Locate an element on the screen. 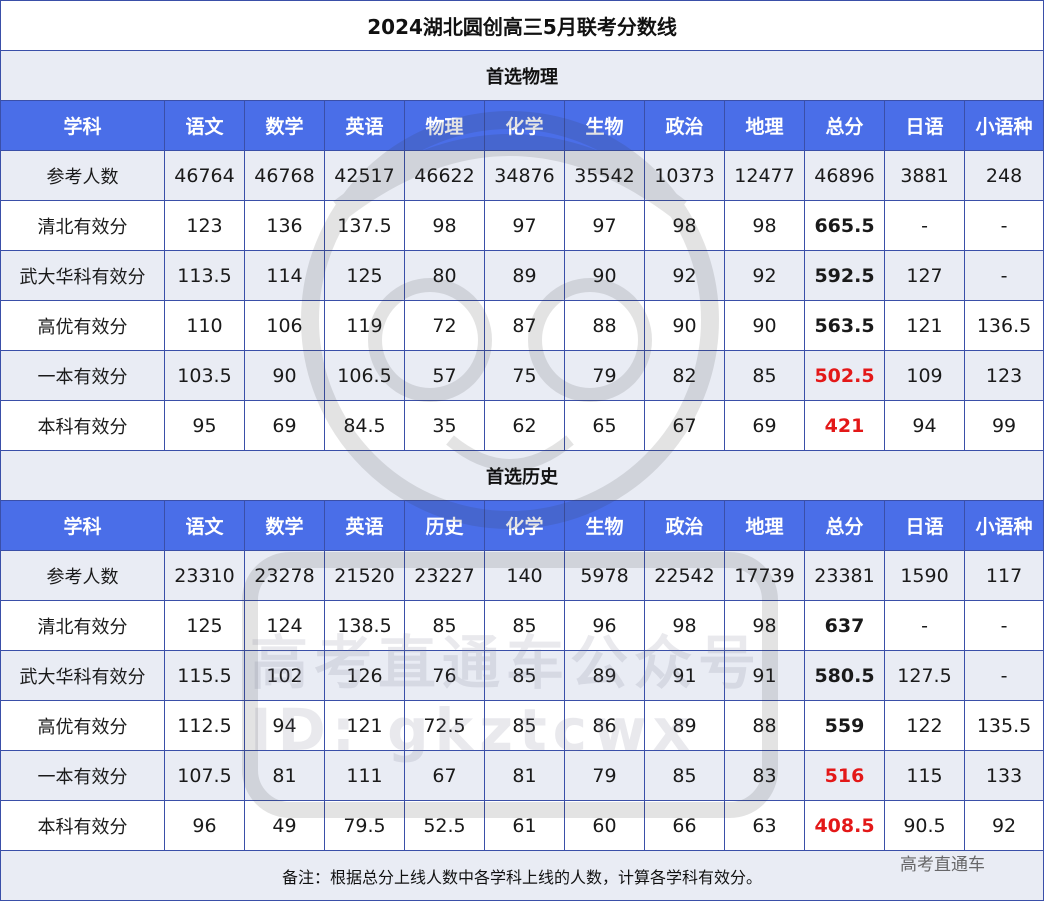 This screenshot has width=1044, height=901. table-row: 清北有效分 125 124 138.5 85 85 96 98 98 637- - is located at coordinates (522, 625).